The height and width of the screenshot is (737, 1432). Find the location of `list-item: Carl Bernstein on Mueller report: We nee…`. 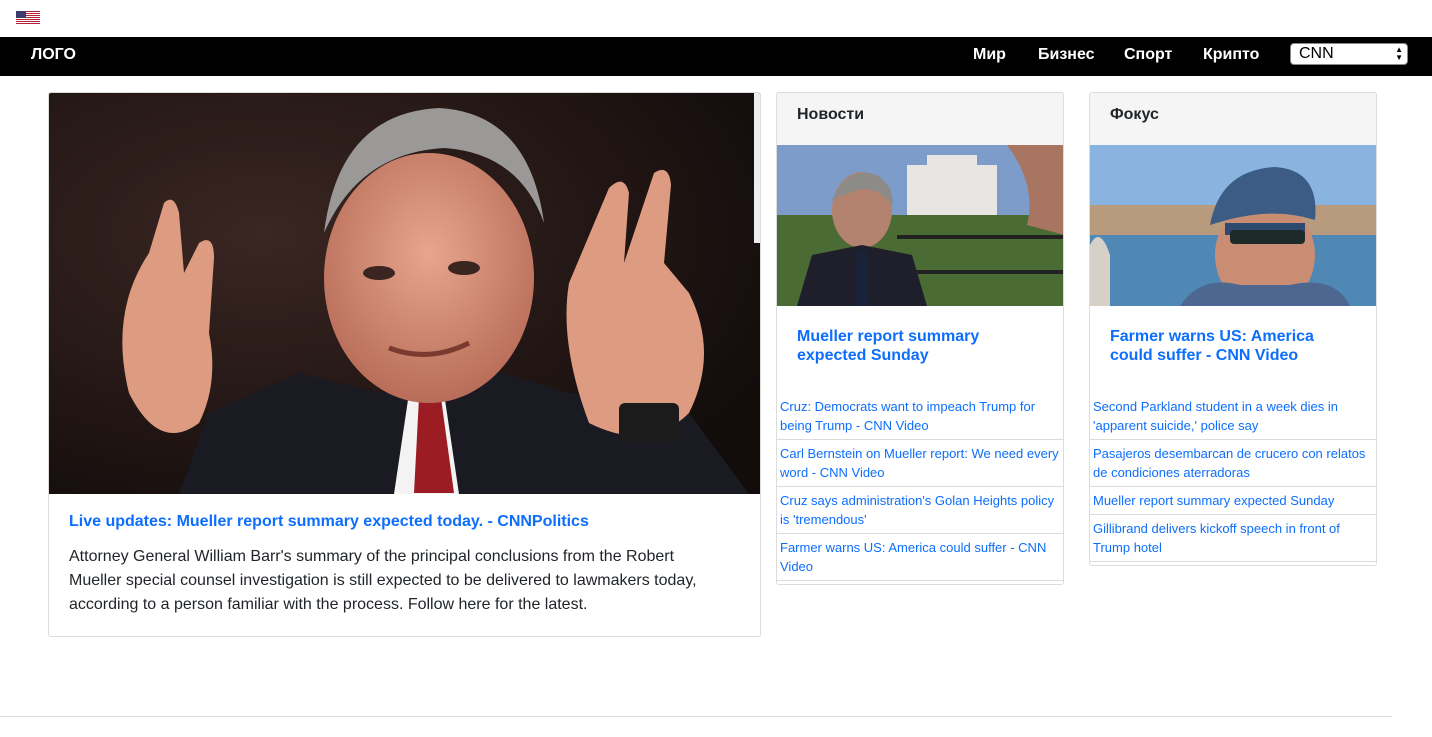

list-item: Carl Bernstein on Mueller report: We nee… is located at coordinates (920, 463).